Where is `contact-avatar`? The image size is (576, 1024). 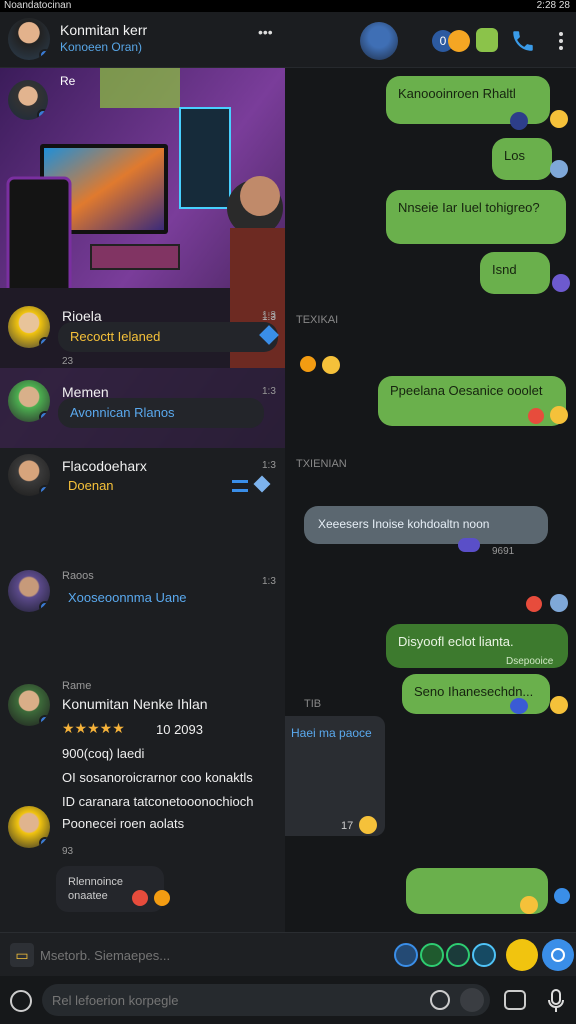 contact-avatar is located at coordinates (379, 41).